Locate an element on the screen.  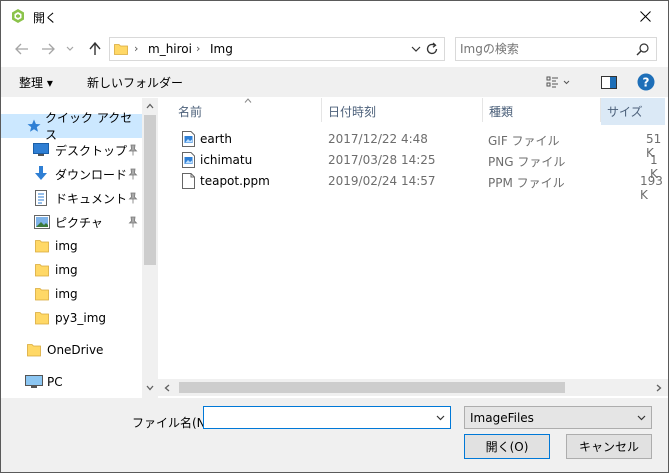
pictures-icon is located at coordinates (42, 222).